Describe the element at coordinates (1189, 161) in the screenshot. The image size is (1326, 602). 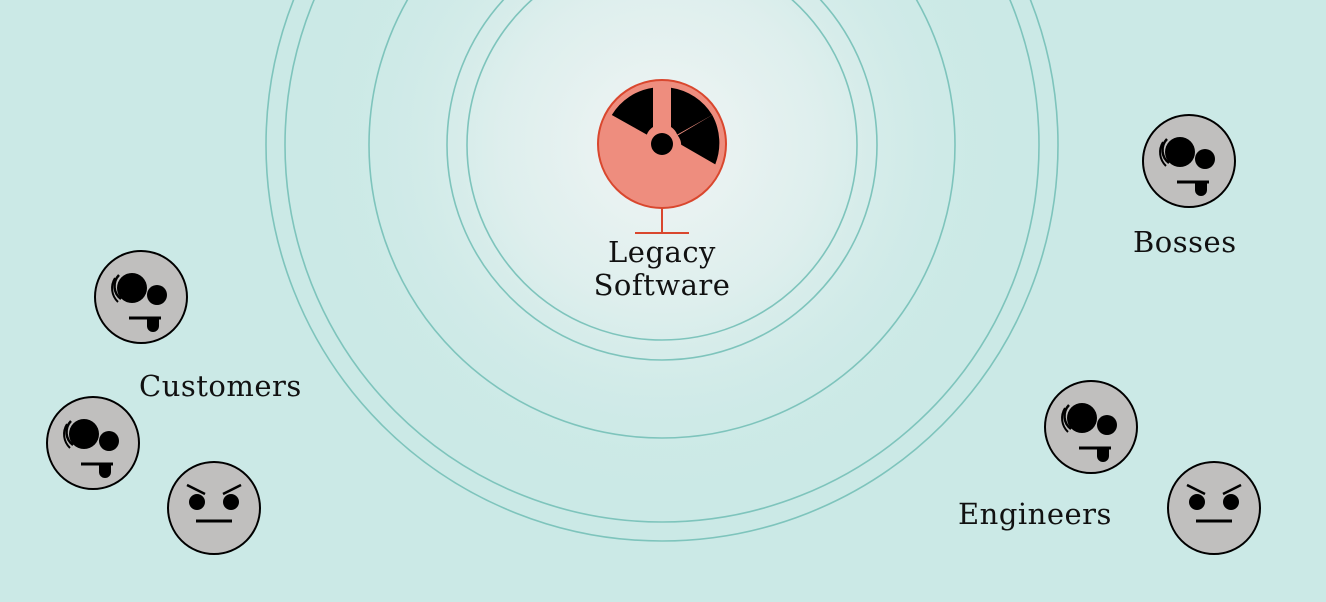
I see `boss-face-silly` at that location.